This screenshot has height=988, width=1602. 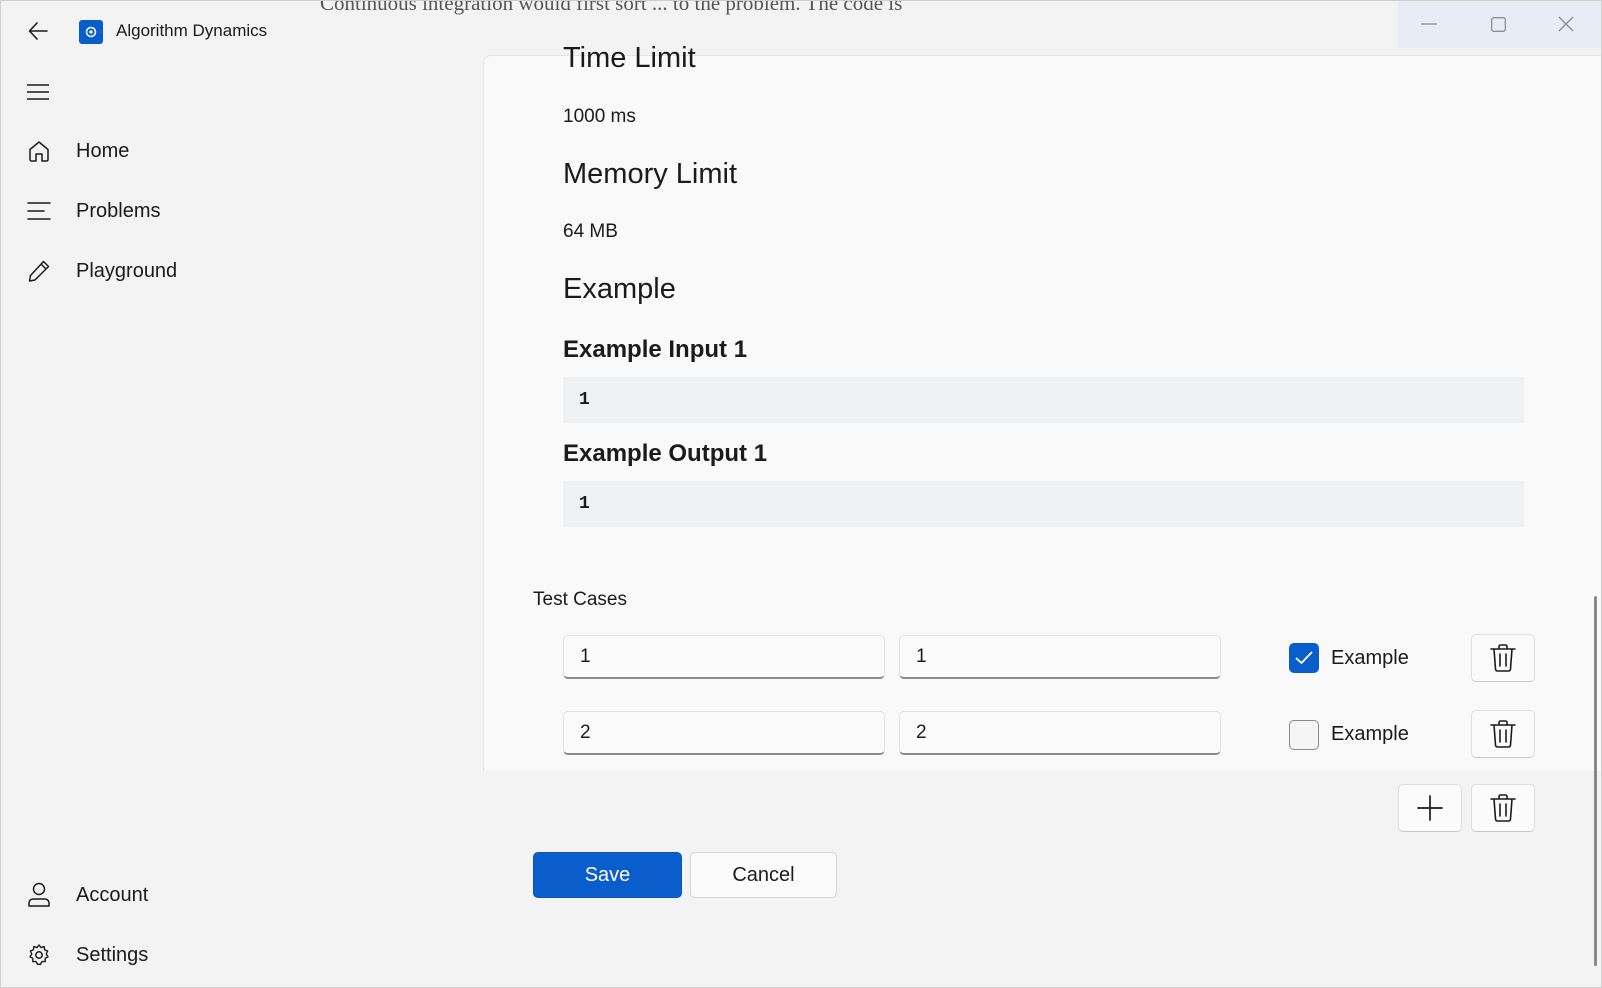 What do you see at coordinates (91, 32) in the screenshot?
I see `app-logo-icon` at bounding box center [91, 32].